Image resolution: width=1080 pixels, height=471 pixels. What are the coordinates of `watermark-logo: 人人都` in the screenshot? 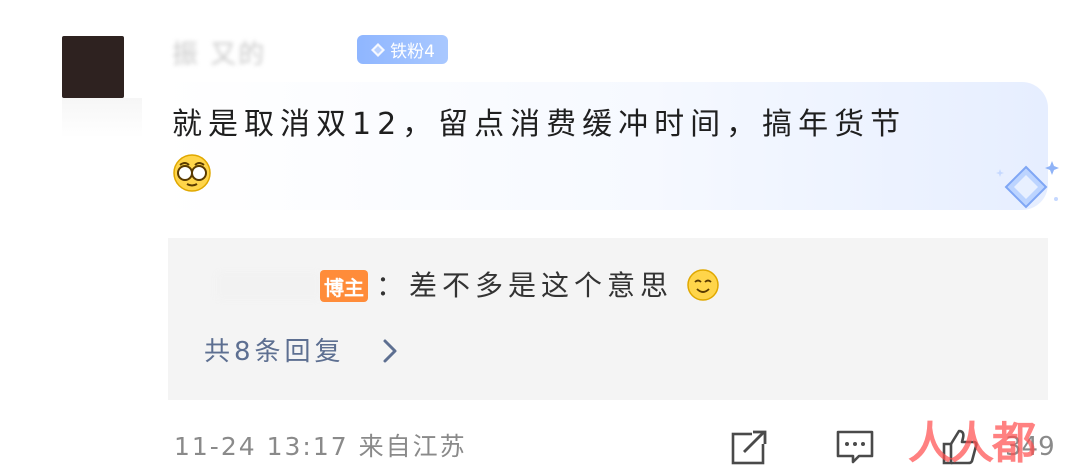 It's located at (972, 443).